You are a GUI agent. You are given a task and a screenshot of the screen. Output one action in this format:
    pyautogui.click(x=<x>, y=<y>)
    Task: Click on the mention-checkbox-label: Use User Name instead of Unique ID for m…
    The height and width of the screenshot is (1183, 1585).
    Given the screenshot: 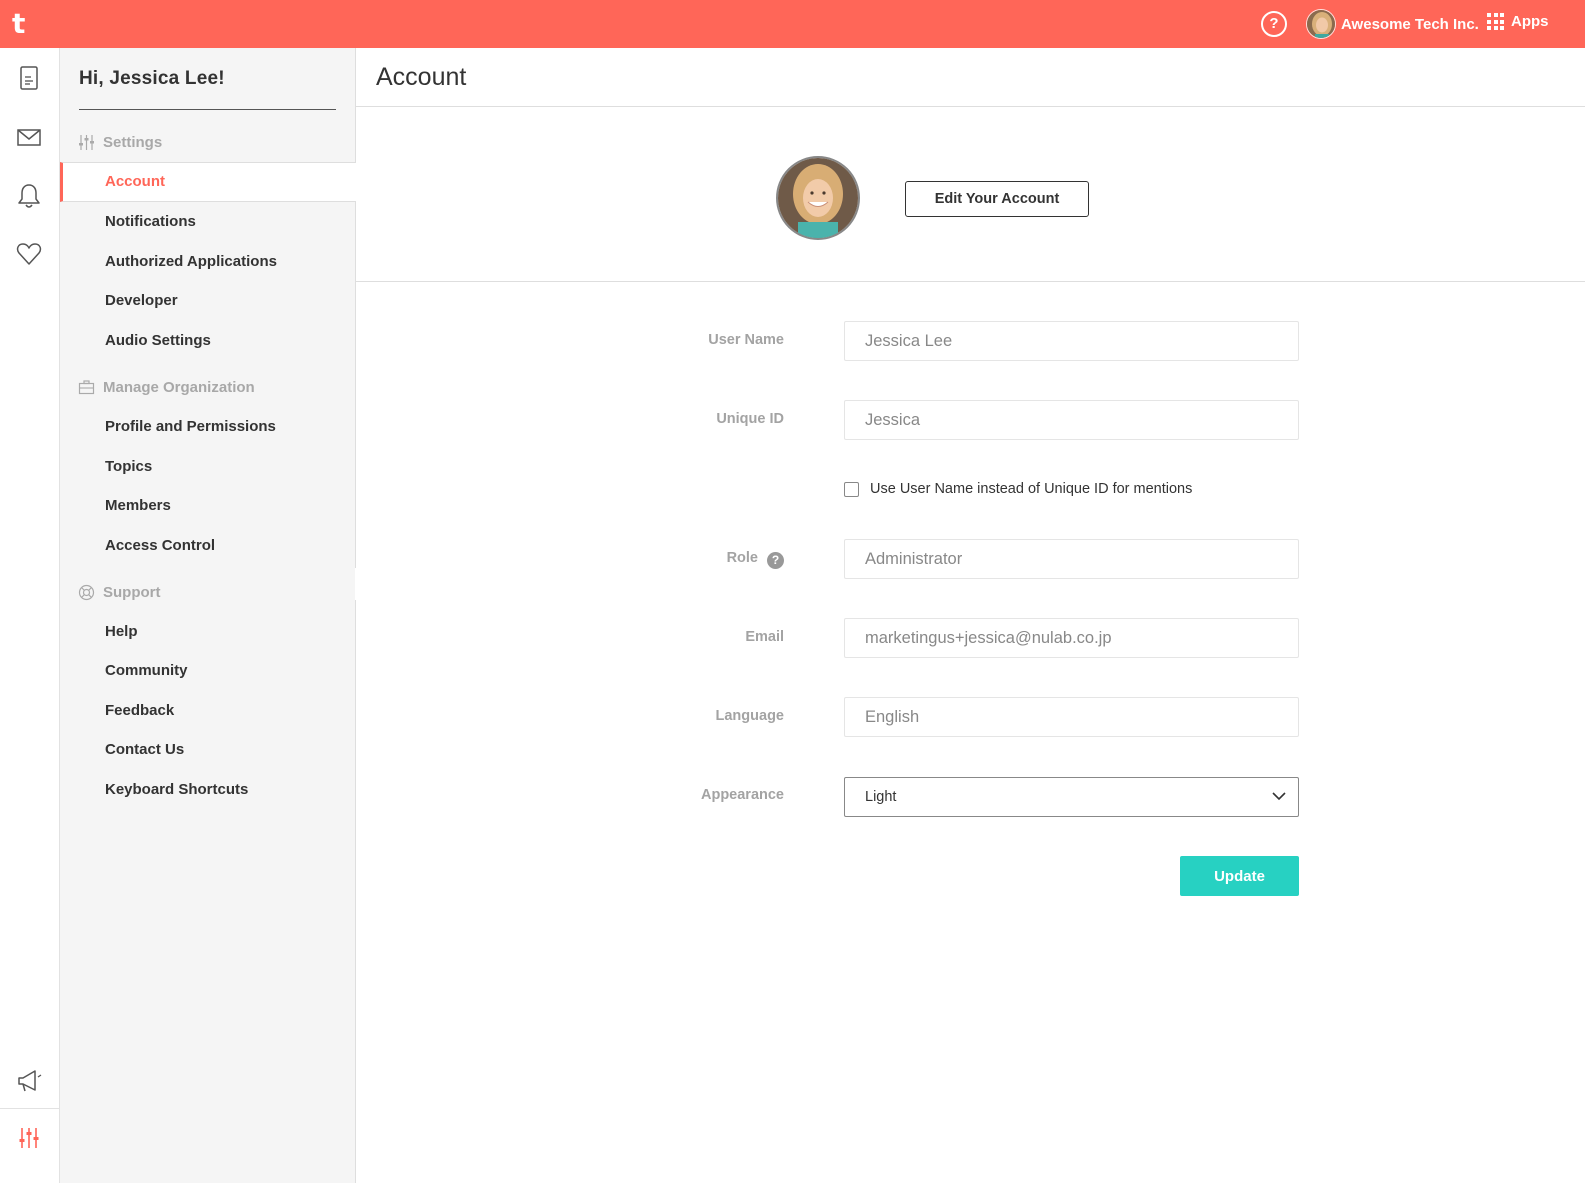 What is the action you would take?
    pyautogui.click(x=1031, y=489)
    